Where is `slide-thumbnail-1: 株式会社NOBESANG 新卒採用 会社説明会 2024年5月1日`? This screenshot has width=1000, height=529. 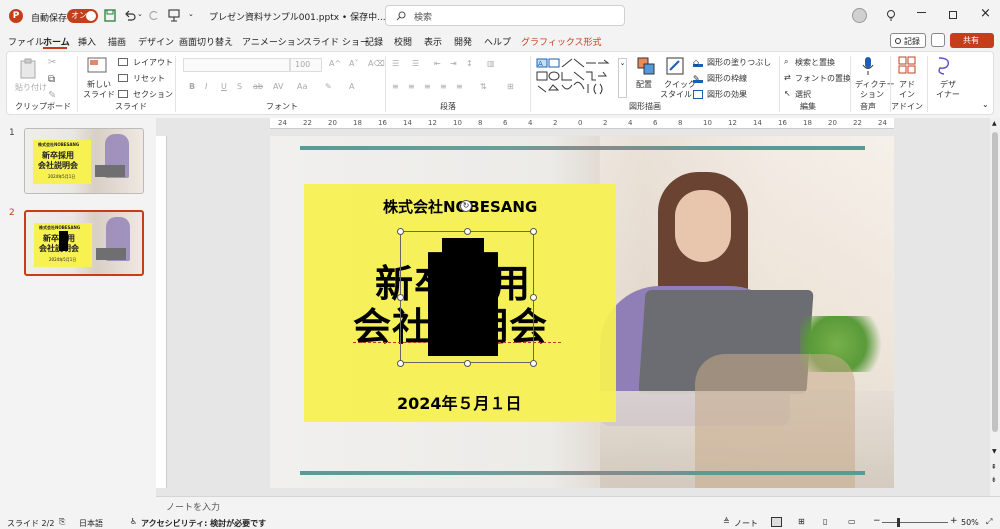
slide-thumbnail-1: 株式会社NOBESANG 新卒採用 会社説明会 2024年5月1日 is located at coordinates (84, 161).